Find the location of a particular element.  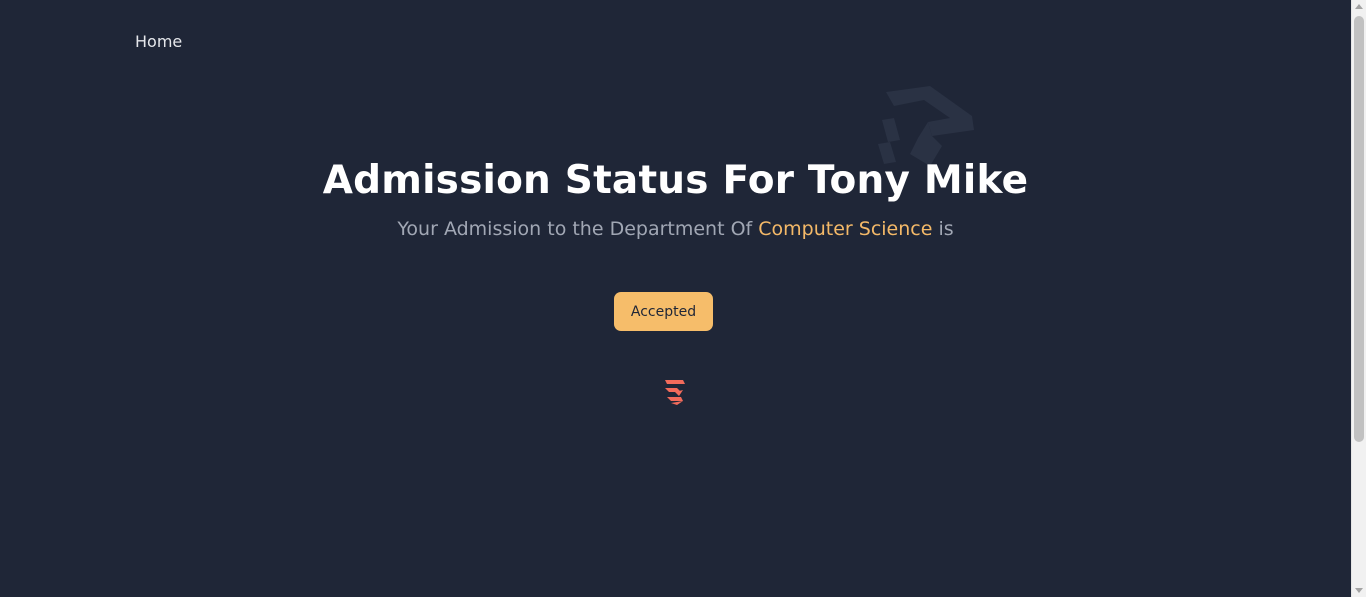

scroll-down-arrow-icon is located at coordinates (1359, 590).